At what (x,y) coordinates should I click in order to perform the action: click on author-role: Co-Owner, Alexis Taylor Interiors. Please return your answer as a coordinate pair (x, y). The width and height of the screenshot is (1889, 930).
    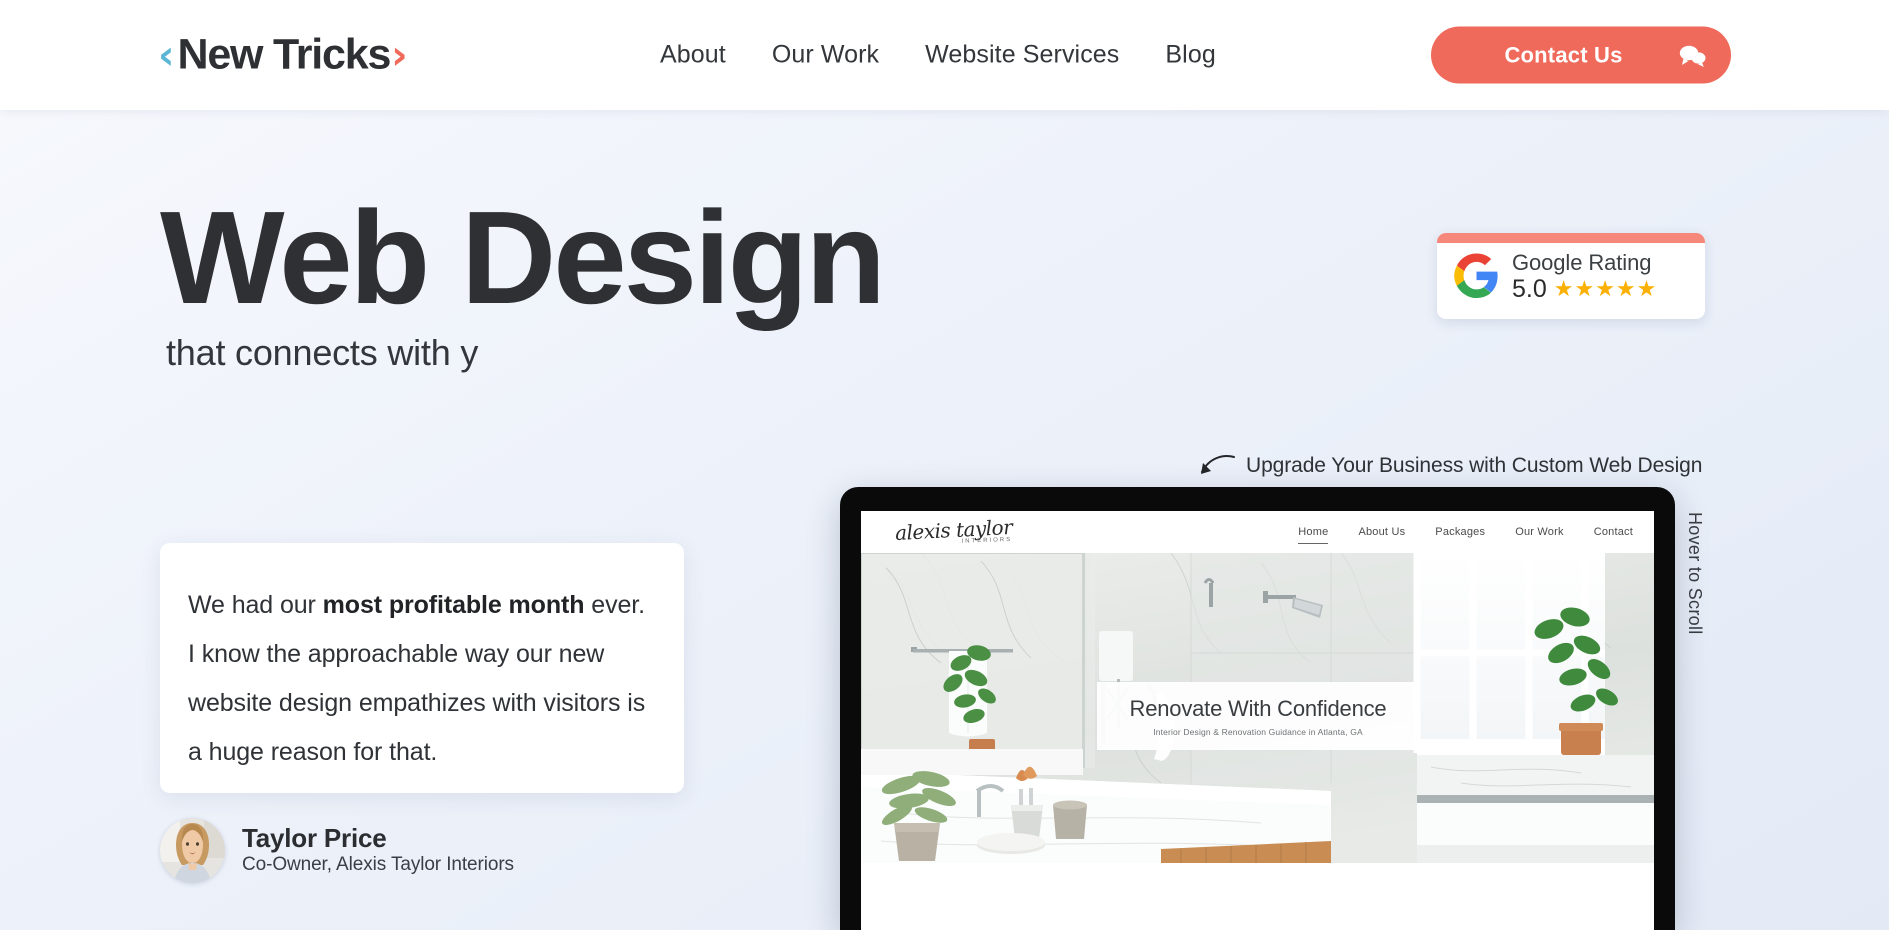
    Looking at the image, I should click on (378, 865).